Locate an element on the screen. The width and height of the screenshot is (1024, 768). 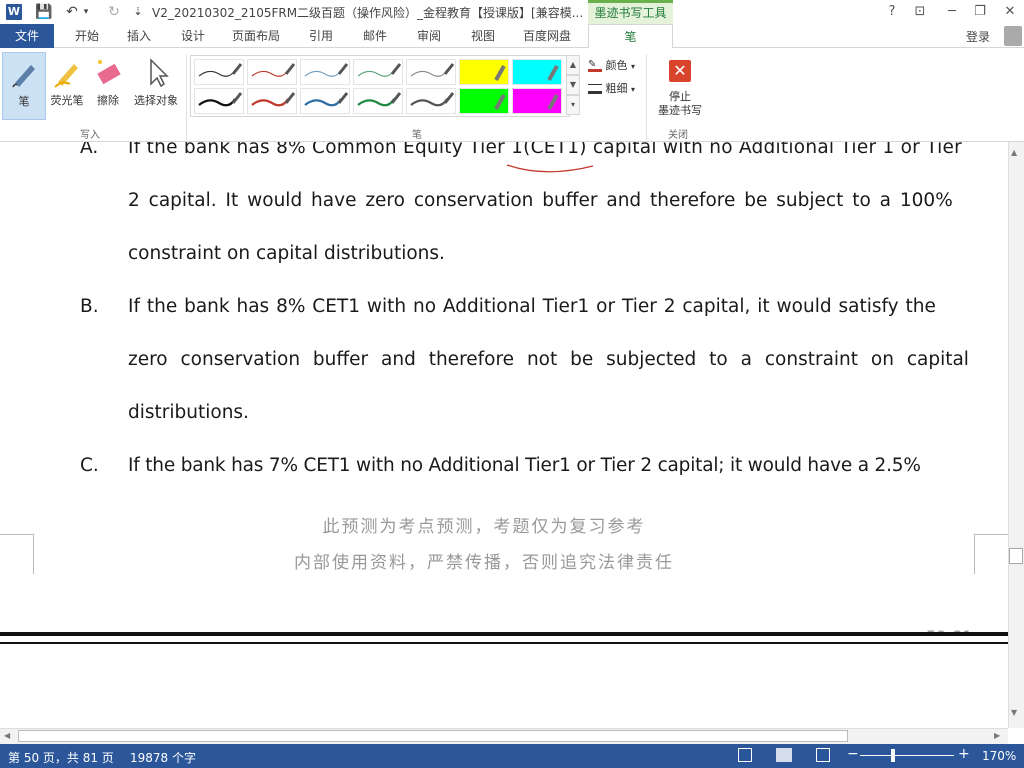
close-x-icon: ✕ is located at coordinates (680, 71).